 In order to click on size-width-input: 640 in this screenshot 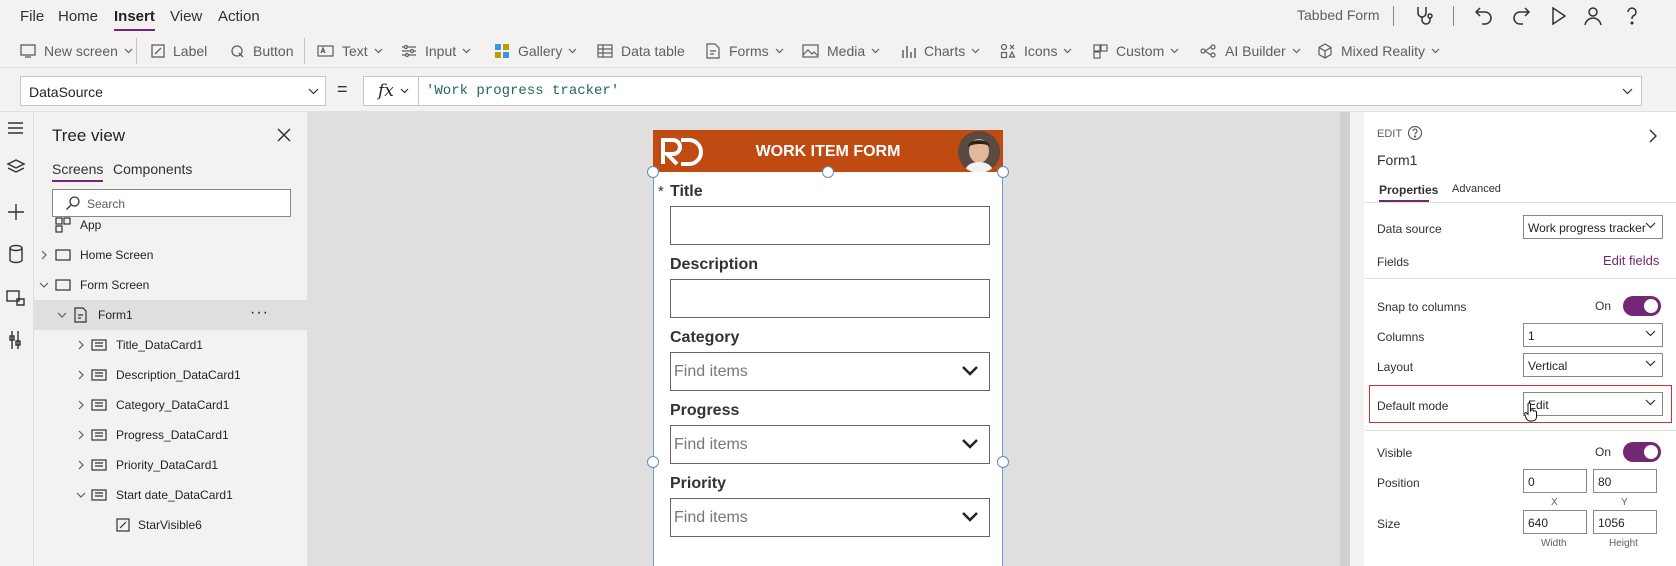, I will do `click(1555, 522)`.